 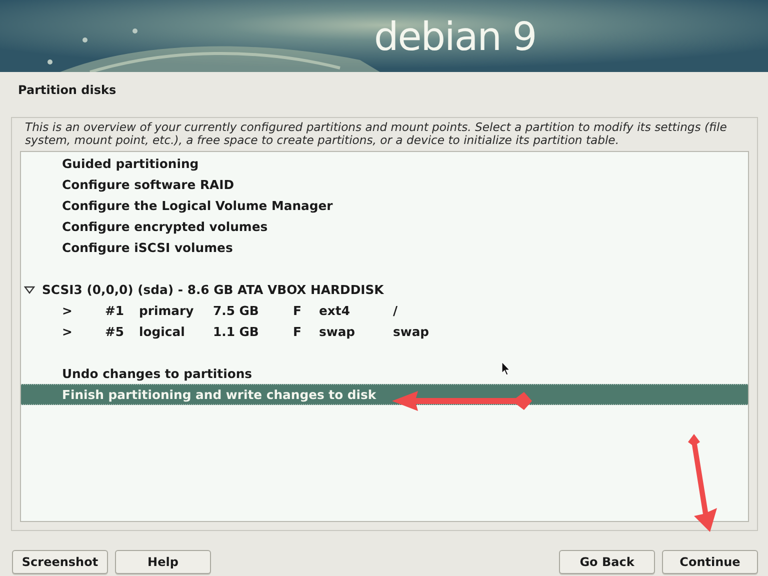 What do you see at coordinates (376, 134) in the screenshot?
I see `description: This is an overview of your currently configured partitions and mount points. Select a partition to modify its settings (file system, mount point, etc.), a free space to create partitions, or a device to initialize its partition table.` at bounding box center [376, 134].